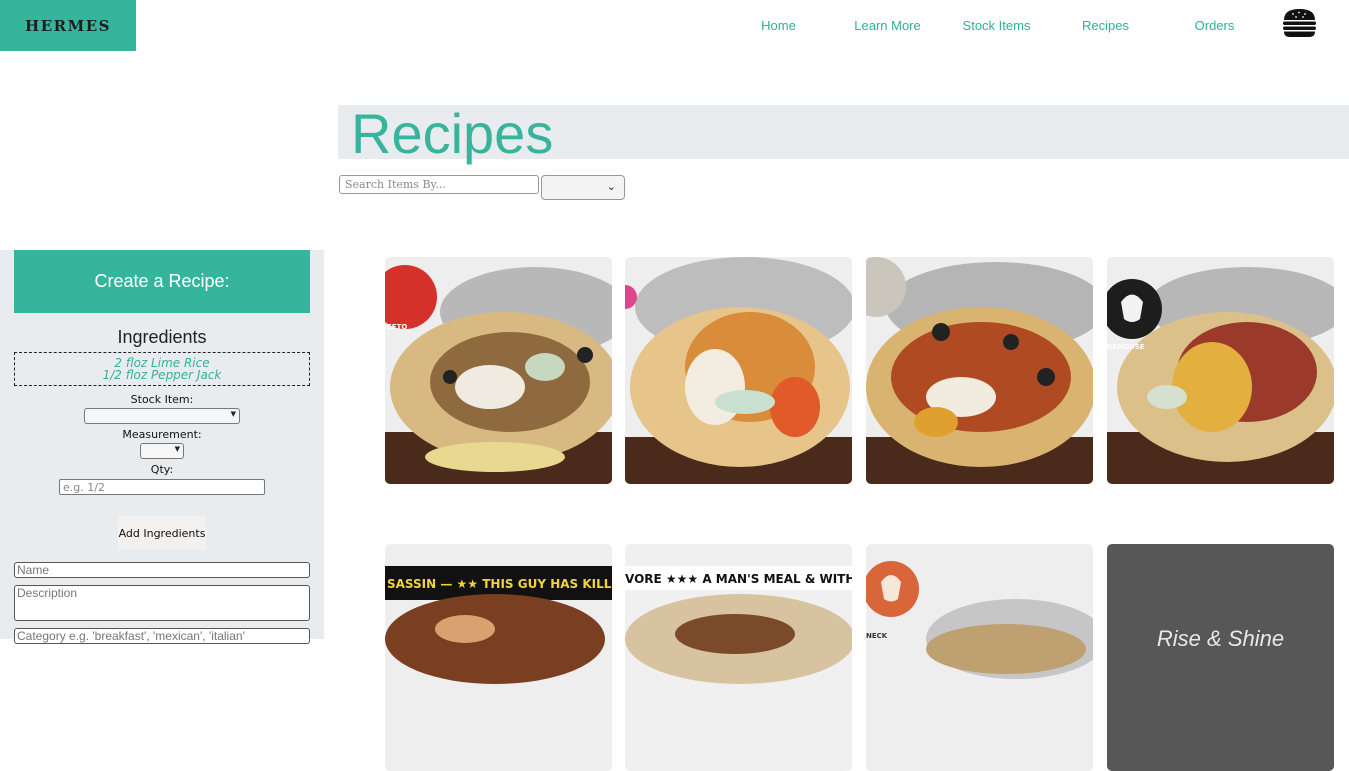 The width and height of the screenshot is (1349, 771). I want to click on burrito-image: KEHOUSE, so click(1220, 370).